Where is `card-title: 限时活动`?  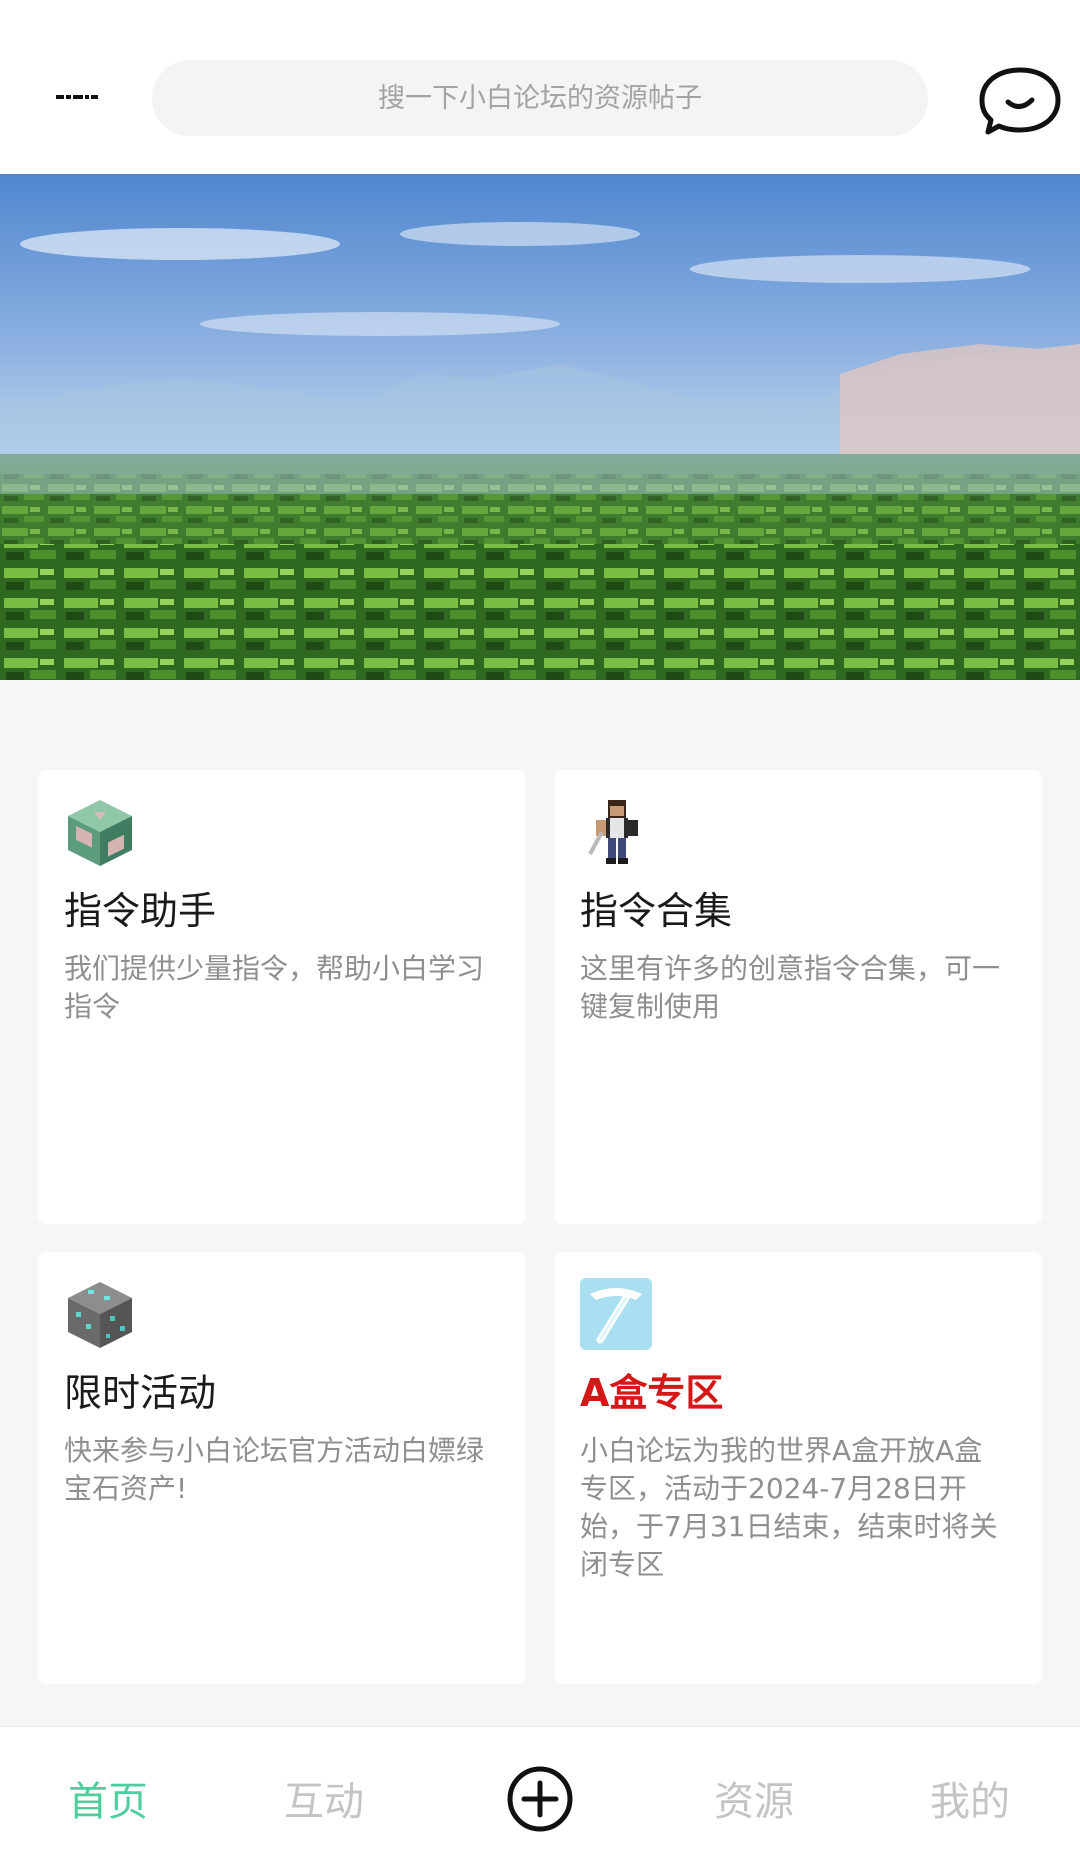 card-title: 限时活动 is located at coordinates (140, 1393).